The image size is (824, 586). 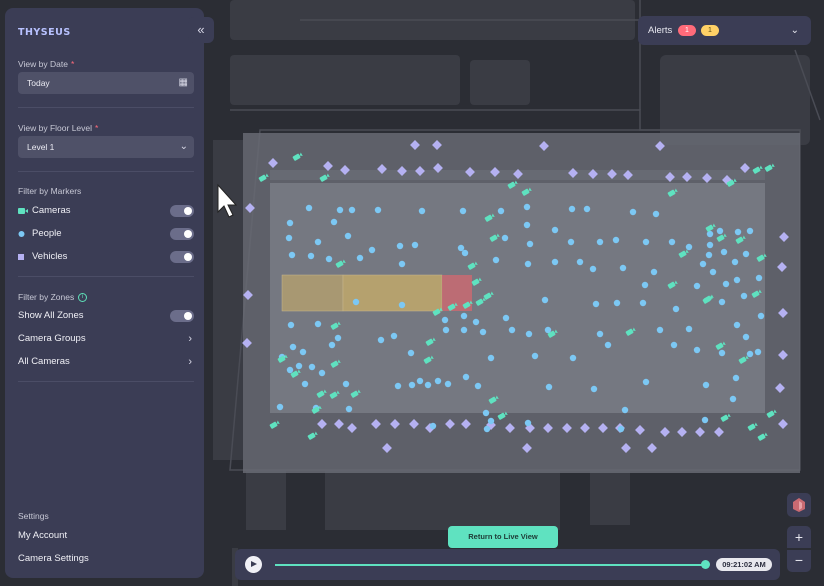 I want to click on collapse-sidebar-button: «, so click(x=201, y=30).